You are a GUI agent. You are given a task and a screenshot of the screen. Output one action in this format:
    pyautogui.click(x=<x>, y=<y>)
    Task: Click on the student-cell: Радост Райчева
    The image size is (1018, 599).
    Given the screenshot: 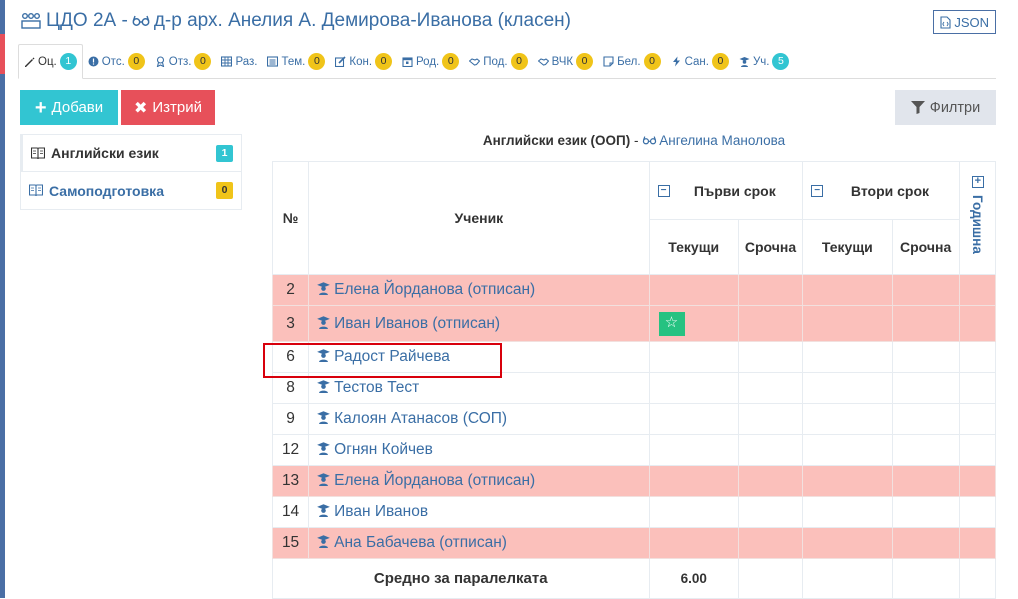 What is the action you would take?
    pyautogui.click(x=479, y=357)
    